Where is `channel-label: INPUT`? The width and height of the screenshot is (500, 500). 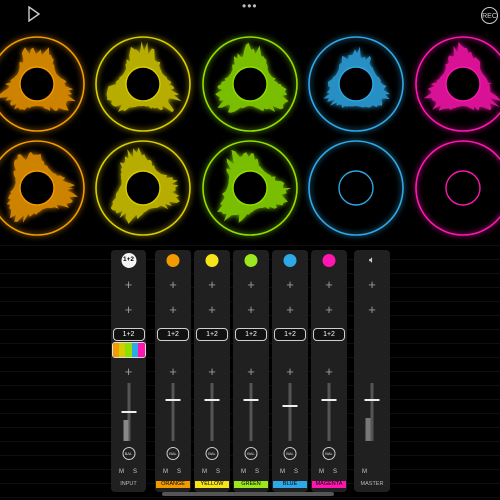
channel-label: INPUT is located at coordinates (128, 484).